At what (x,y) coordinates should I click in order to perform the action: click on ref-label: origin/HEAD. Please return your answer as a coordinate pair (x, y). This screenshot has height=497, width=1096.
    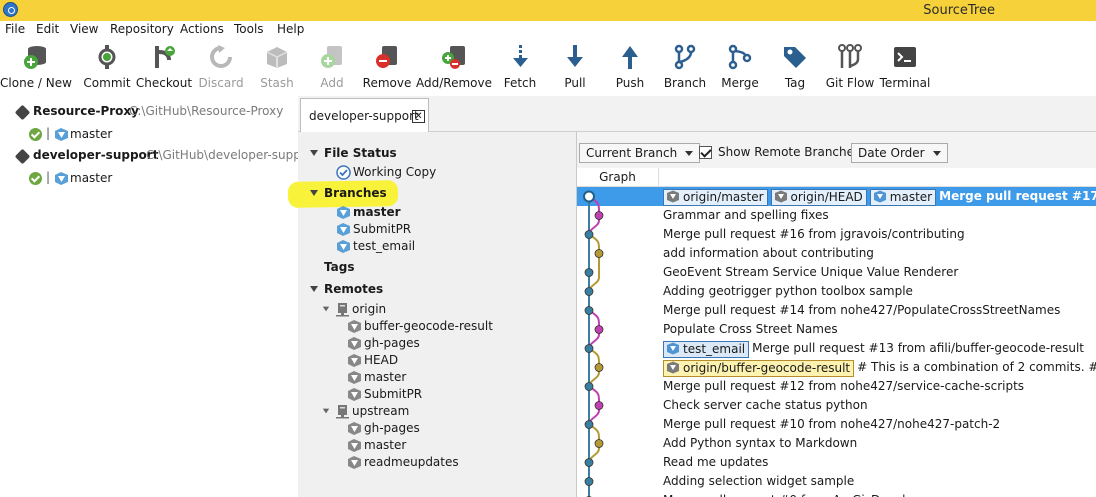
    Looking at the image, I should click on (818, 197).